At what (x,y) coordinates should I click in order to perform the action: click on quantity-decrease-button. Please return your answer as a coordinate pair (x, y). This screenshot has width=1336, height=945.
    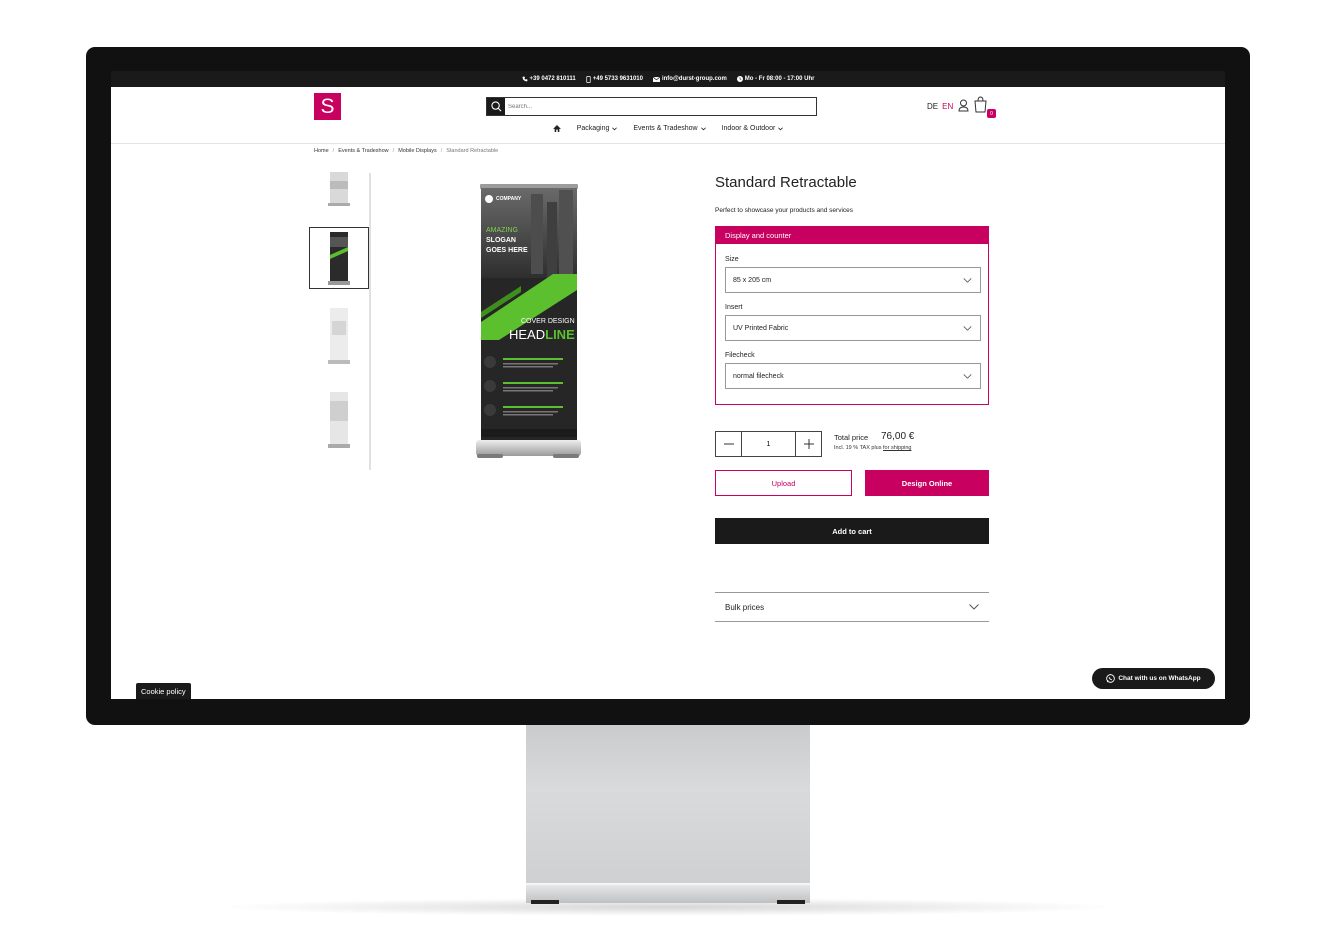
    Looking at the image, I should click on (728, 444).